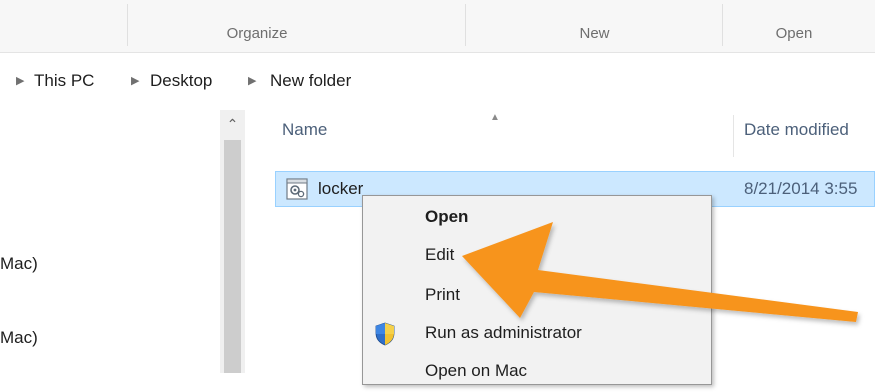 Image resolution: width=875 pixels, height=392 pixels. I want to click on breadcrumb-desktop: Desktop, so click(181, 81).